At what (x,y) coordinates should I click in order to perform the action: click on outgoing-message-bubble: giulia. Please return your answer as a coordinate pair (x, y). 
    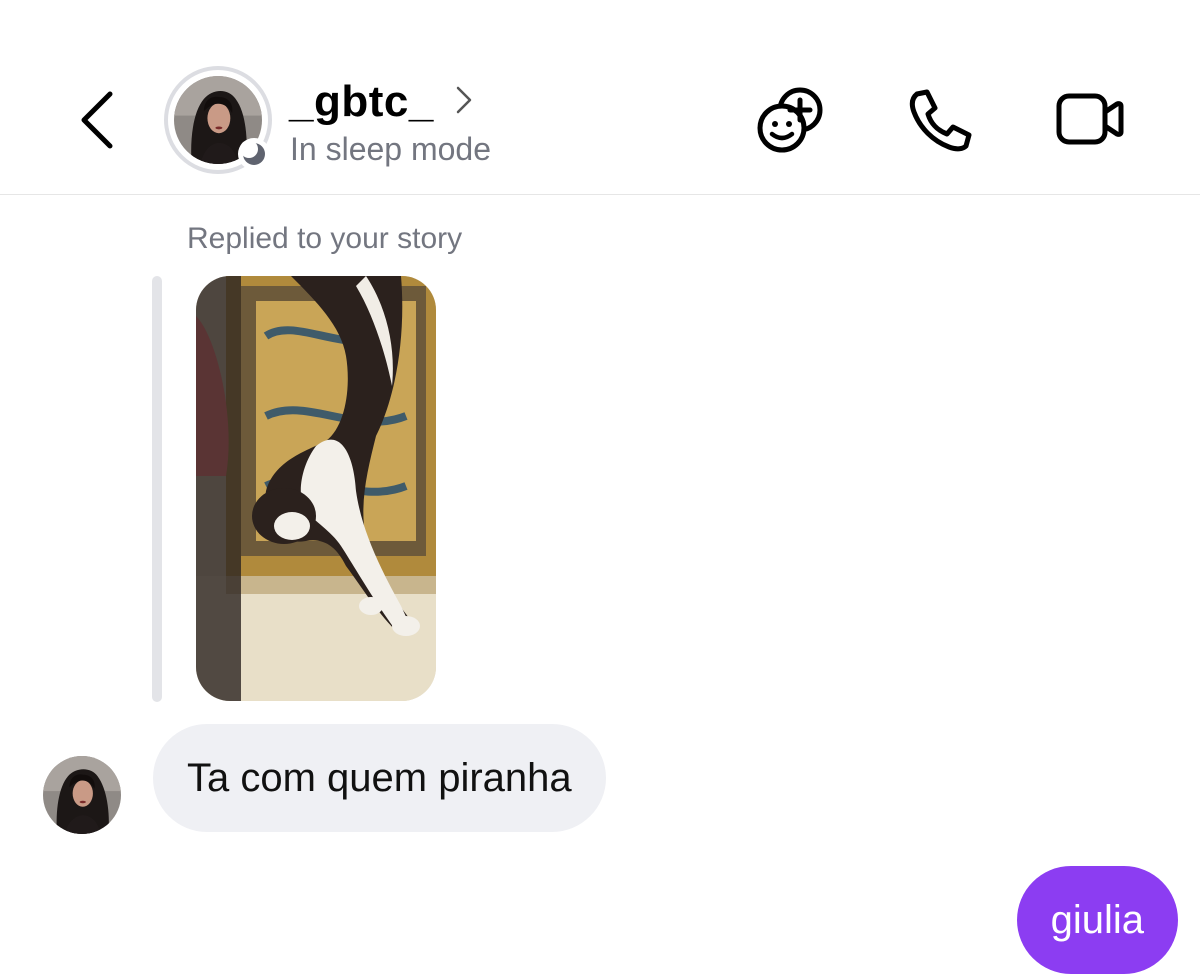
    Looking at the image, I should click on (1097, 920).